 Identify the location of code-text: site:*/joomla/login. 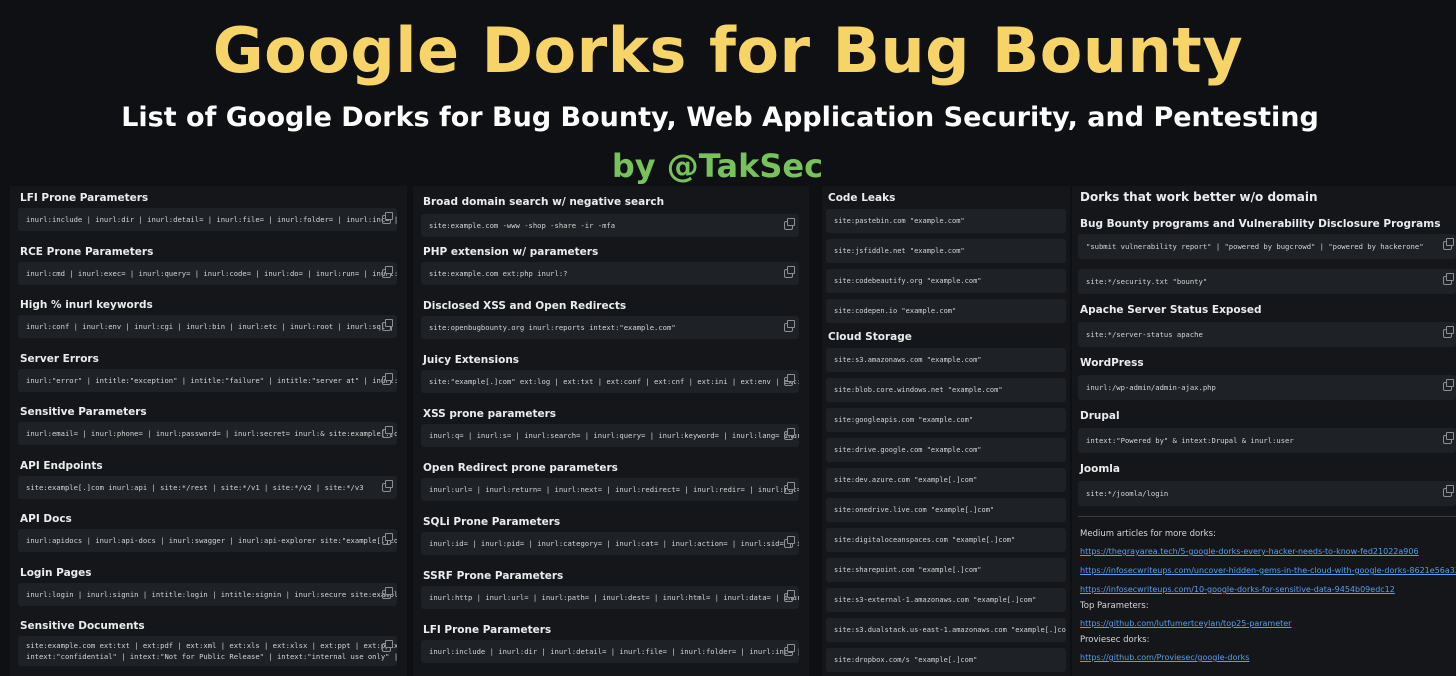
(1127, 493).